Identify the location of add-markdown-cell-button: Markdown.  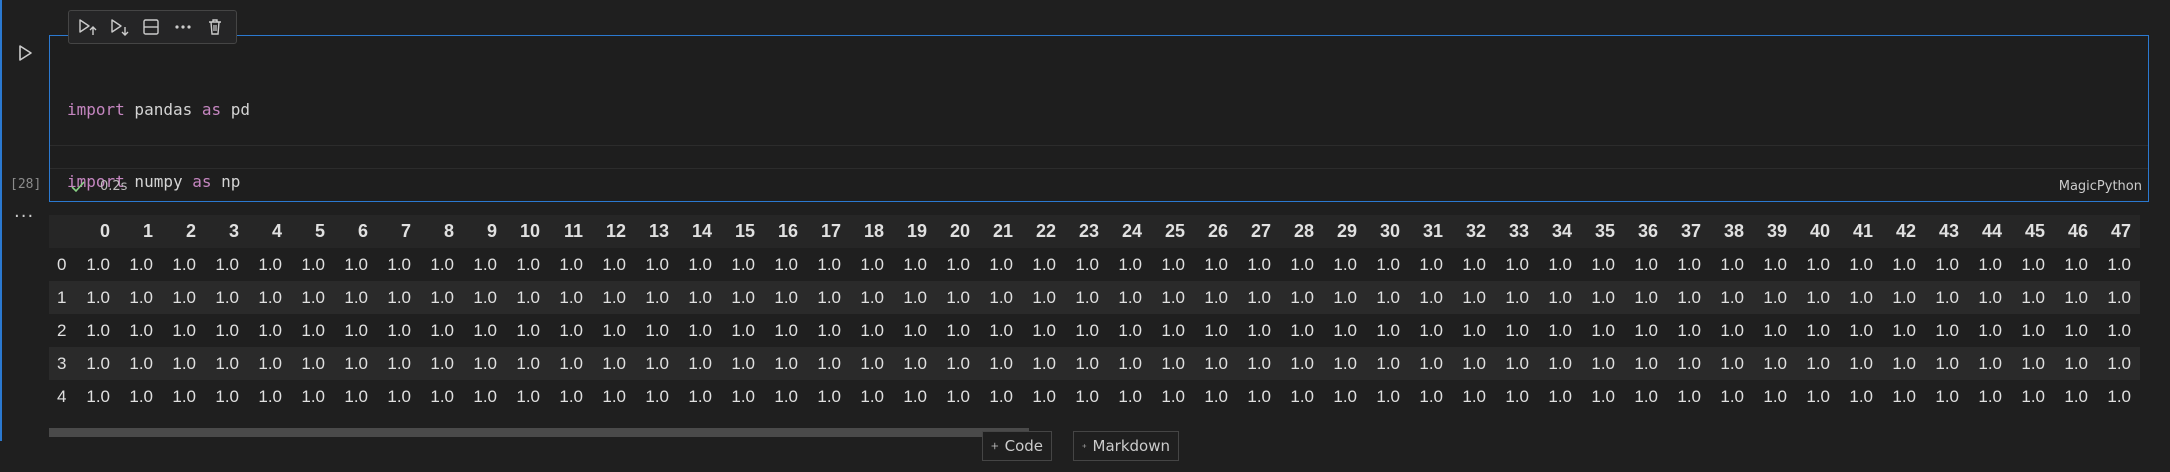
(1126, 446).